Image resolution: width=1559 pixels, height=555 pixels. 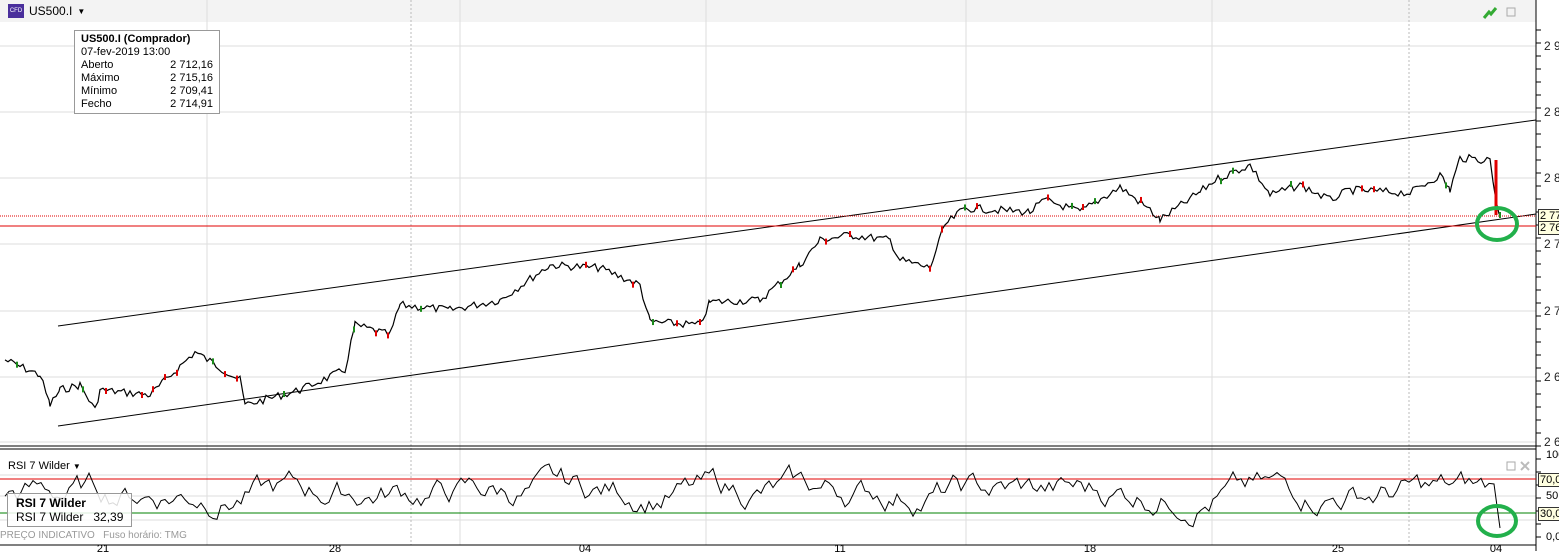 I want to click on rsi-30-label: 30,0, so click(x=1548, y=514).